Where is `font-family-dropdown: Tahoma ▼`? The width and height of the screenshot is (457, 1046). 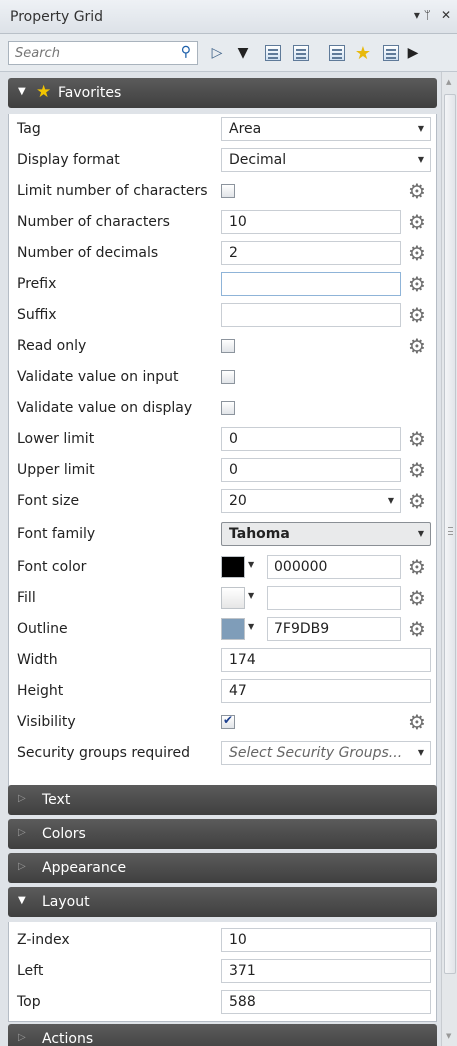 font-family-dropdown: Tahoma ▼ is located at coordinates (326, 534).